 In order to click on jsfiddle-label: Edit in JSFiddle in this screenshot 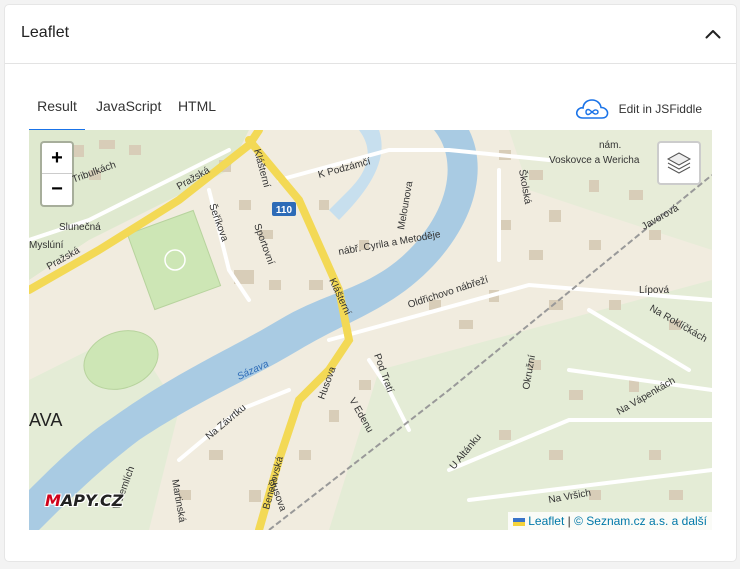, I will do `click(660, 109)`.